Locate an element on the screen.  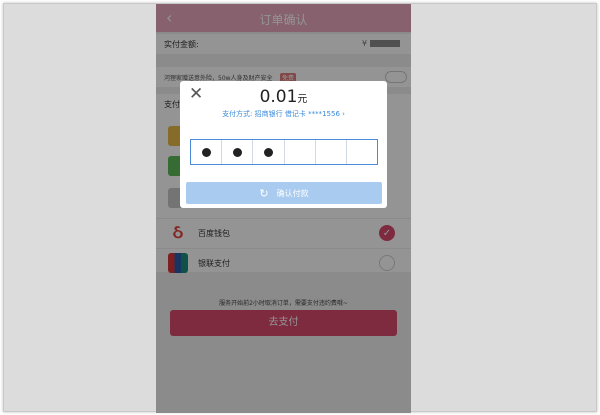
payment-method-link: 支付方式: 招商银行 借记卡 ****1556 › is located at coordinates (283, 114).